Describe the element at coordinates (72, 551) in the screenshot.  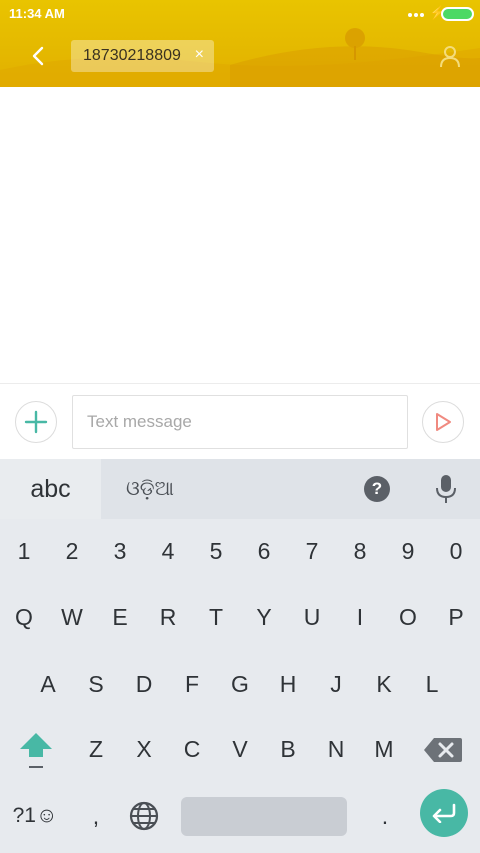
I see `key-2: 2` at that location.